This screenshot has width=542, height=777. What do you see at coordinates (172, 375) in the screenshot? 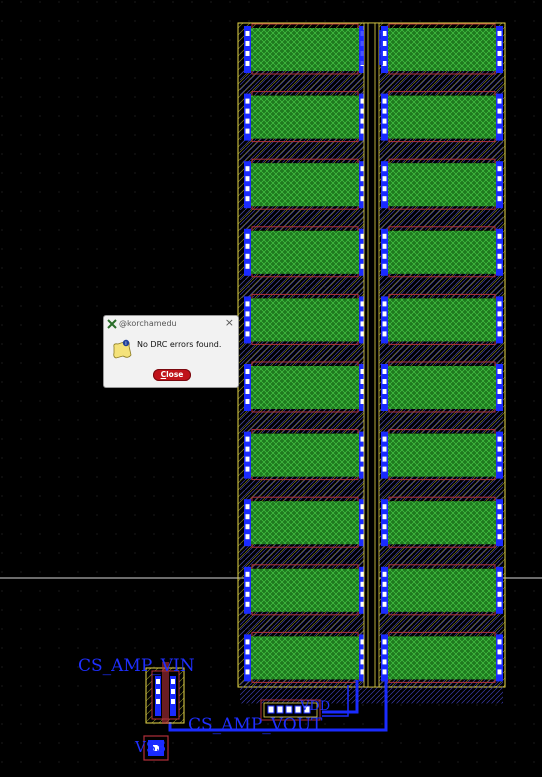
I see `close-button: Close` at bounding box center [172, 375].